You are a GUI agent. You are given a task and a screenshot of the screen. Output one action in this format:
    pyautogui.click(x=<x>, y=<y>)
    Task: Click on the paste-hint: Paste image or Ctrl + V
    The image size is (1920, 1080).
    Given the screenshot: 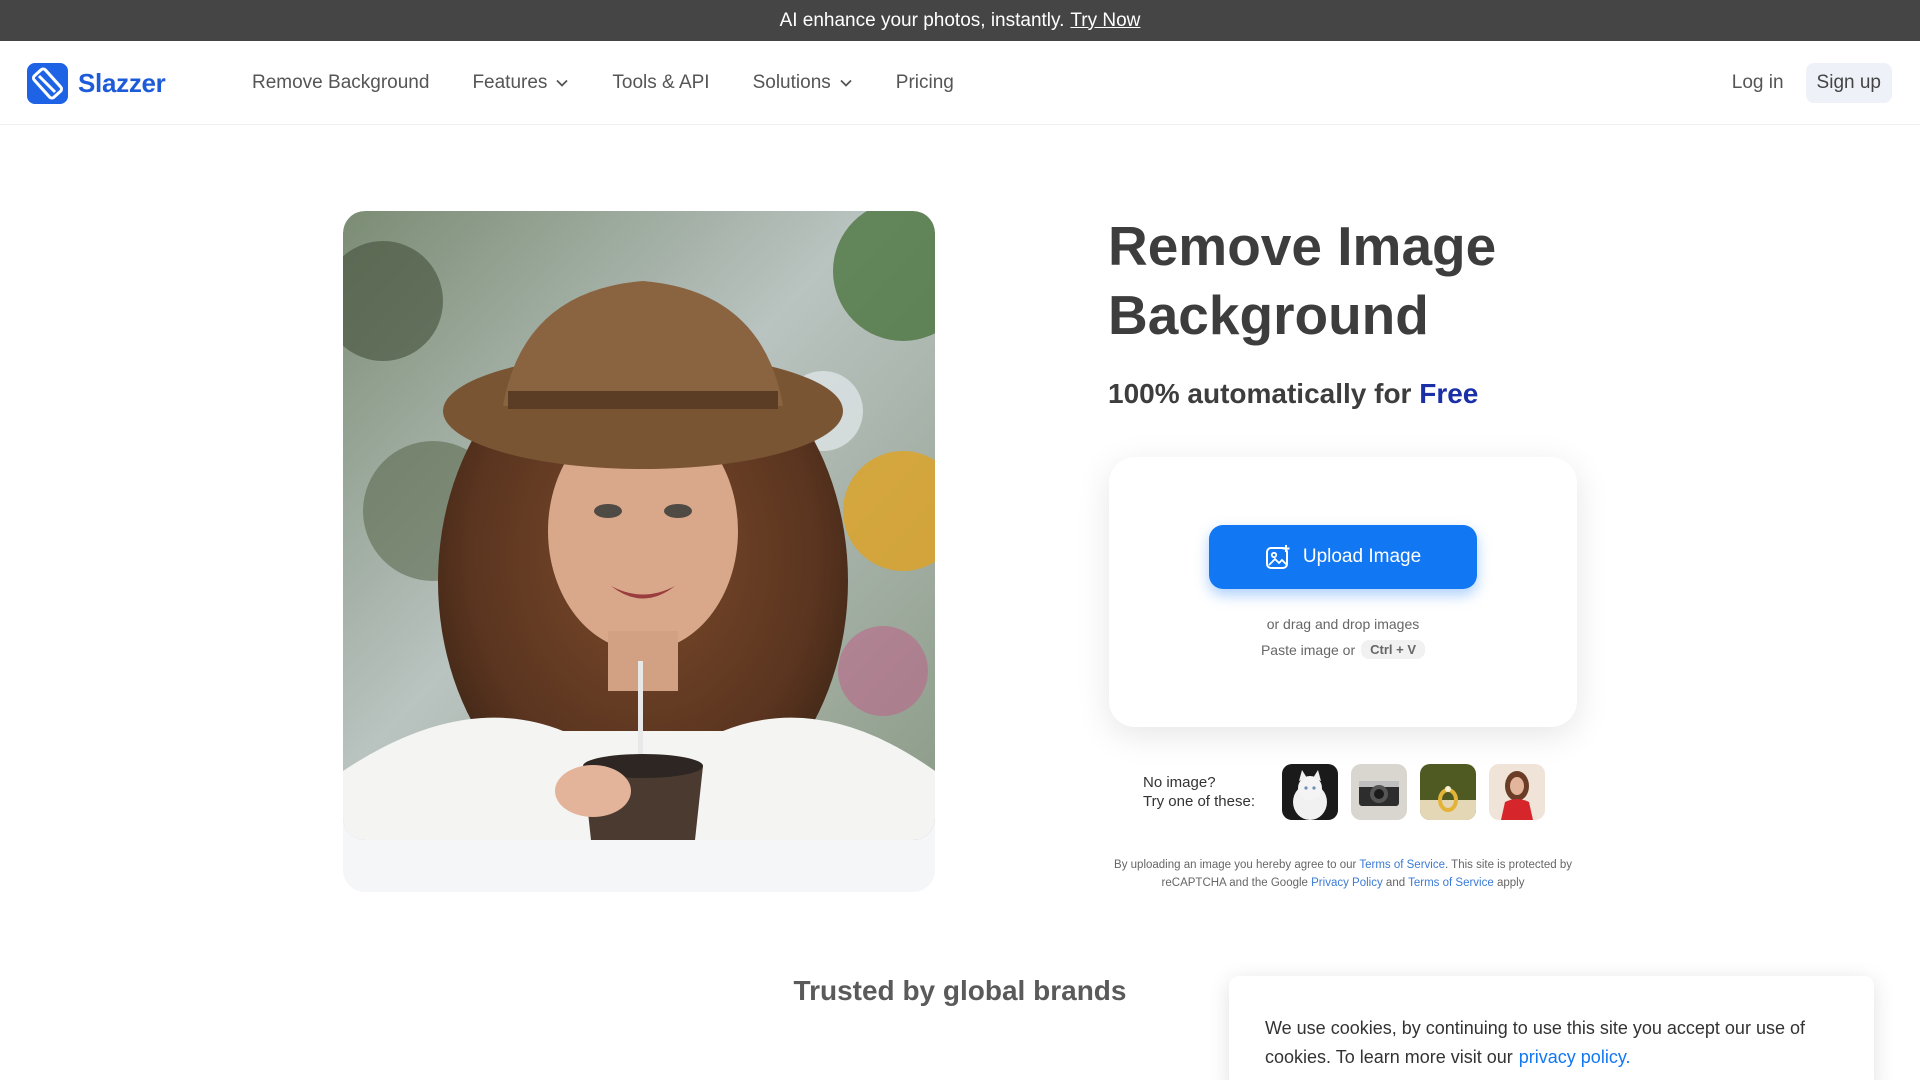 What is the action you would take?
    pyautogui.click(x=1343, y=649)
    